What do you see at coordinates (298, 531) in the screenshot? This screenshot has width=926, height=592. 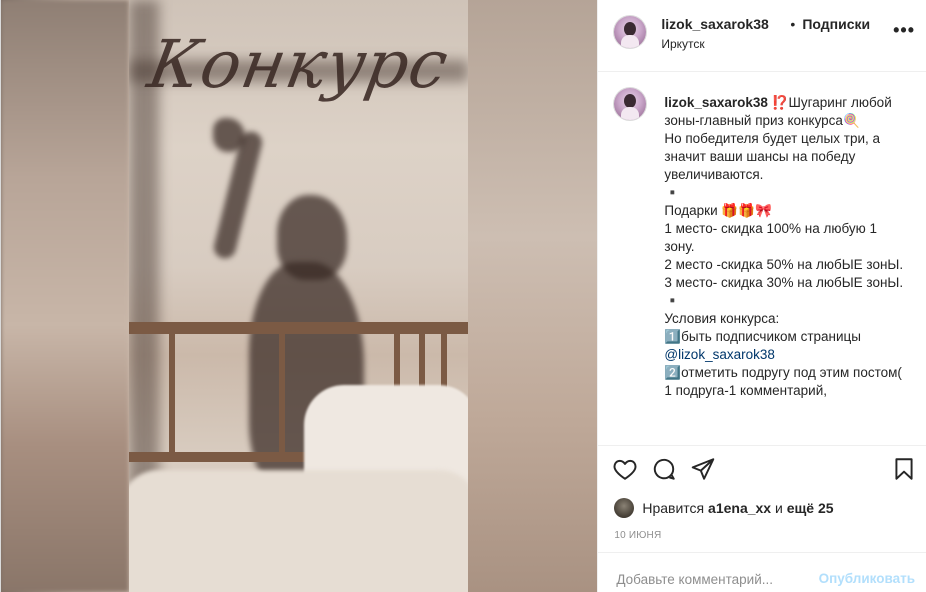 I see `bed-sheet` at bounding box center [298, 531].